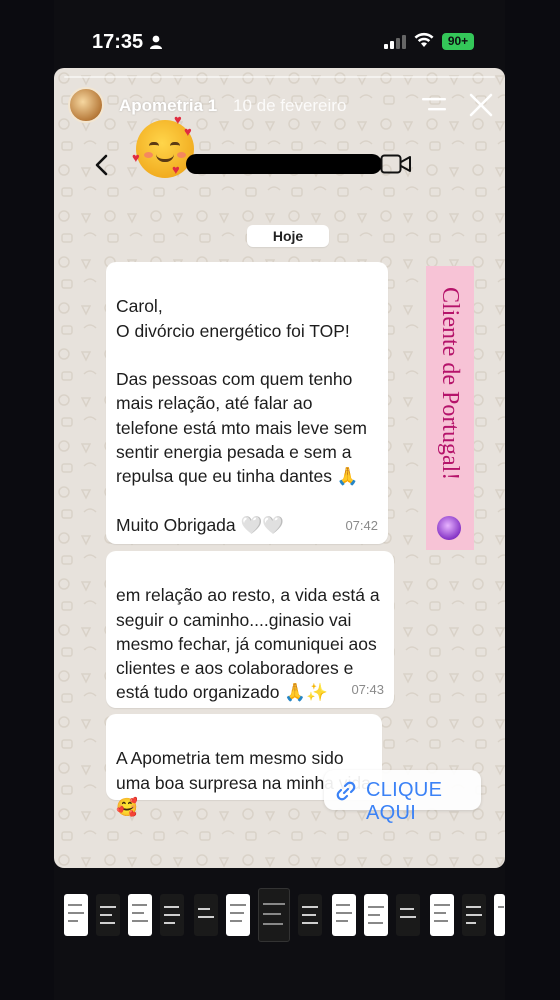 This screenshot has height=1000, width=560. What do you see at coordinates (279, 35) in the screenshot?
I see `status-bar: 17:35 90+` at bounding box center [279, 35].